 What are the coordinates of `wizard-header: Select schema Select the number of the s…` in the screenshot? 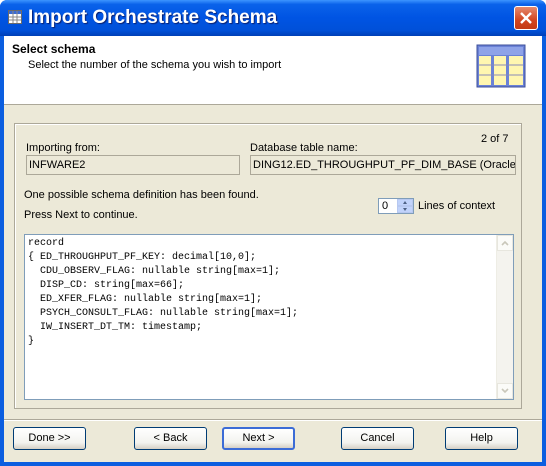 It's located at (273, 70).